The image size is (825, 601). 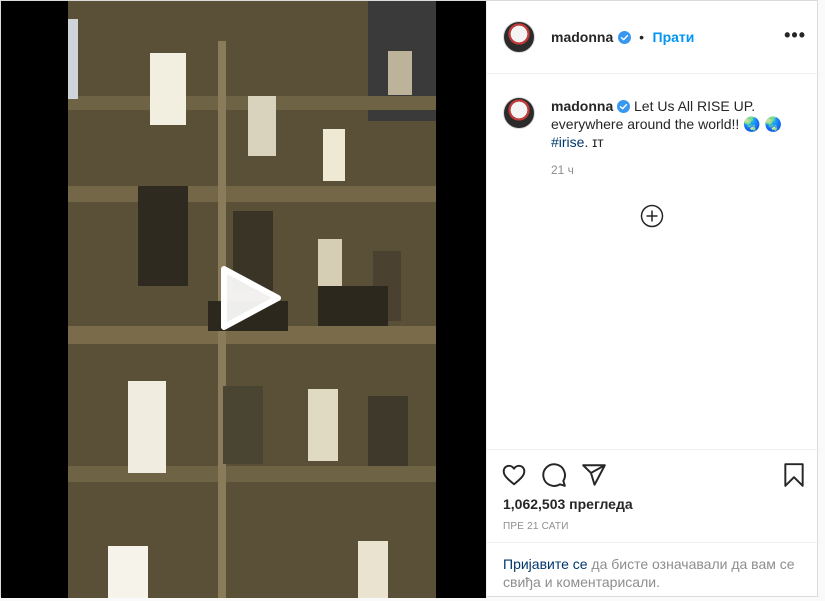 What do you see at coordinates (582, 106) in the screenshot?
I see `caption-username: madonna` at bounding box center [582, 106].